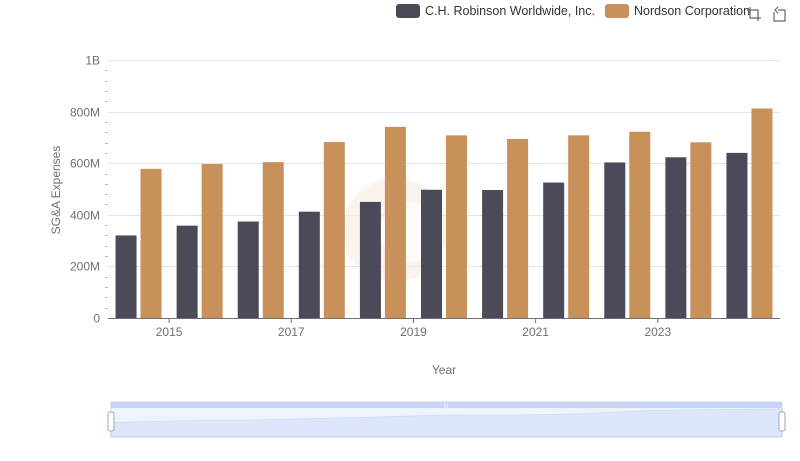  I want to click on y-tick-label: 1B, so click(92, 61).